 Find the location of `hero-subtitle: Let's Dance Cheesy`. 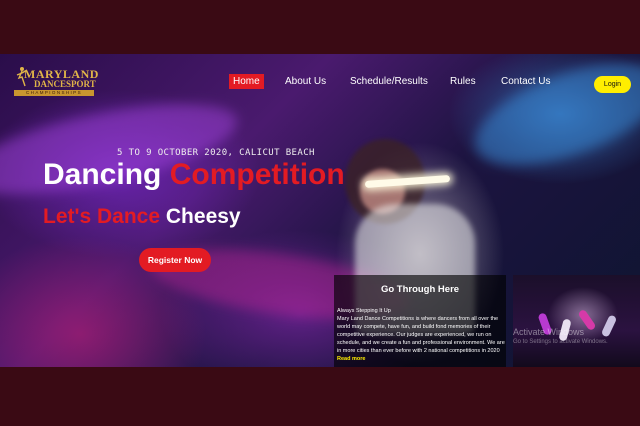

hero-subtitle: Let's Dance Cheesy is located at coordinates (142, 217).